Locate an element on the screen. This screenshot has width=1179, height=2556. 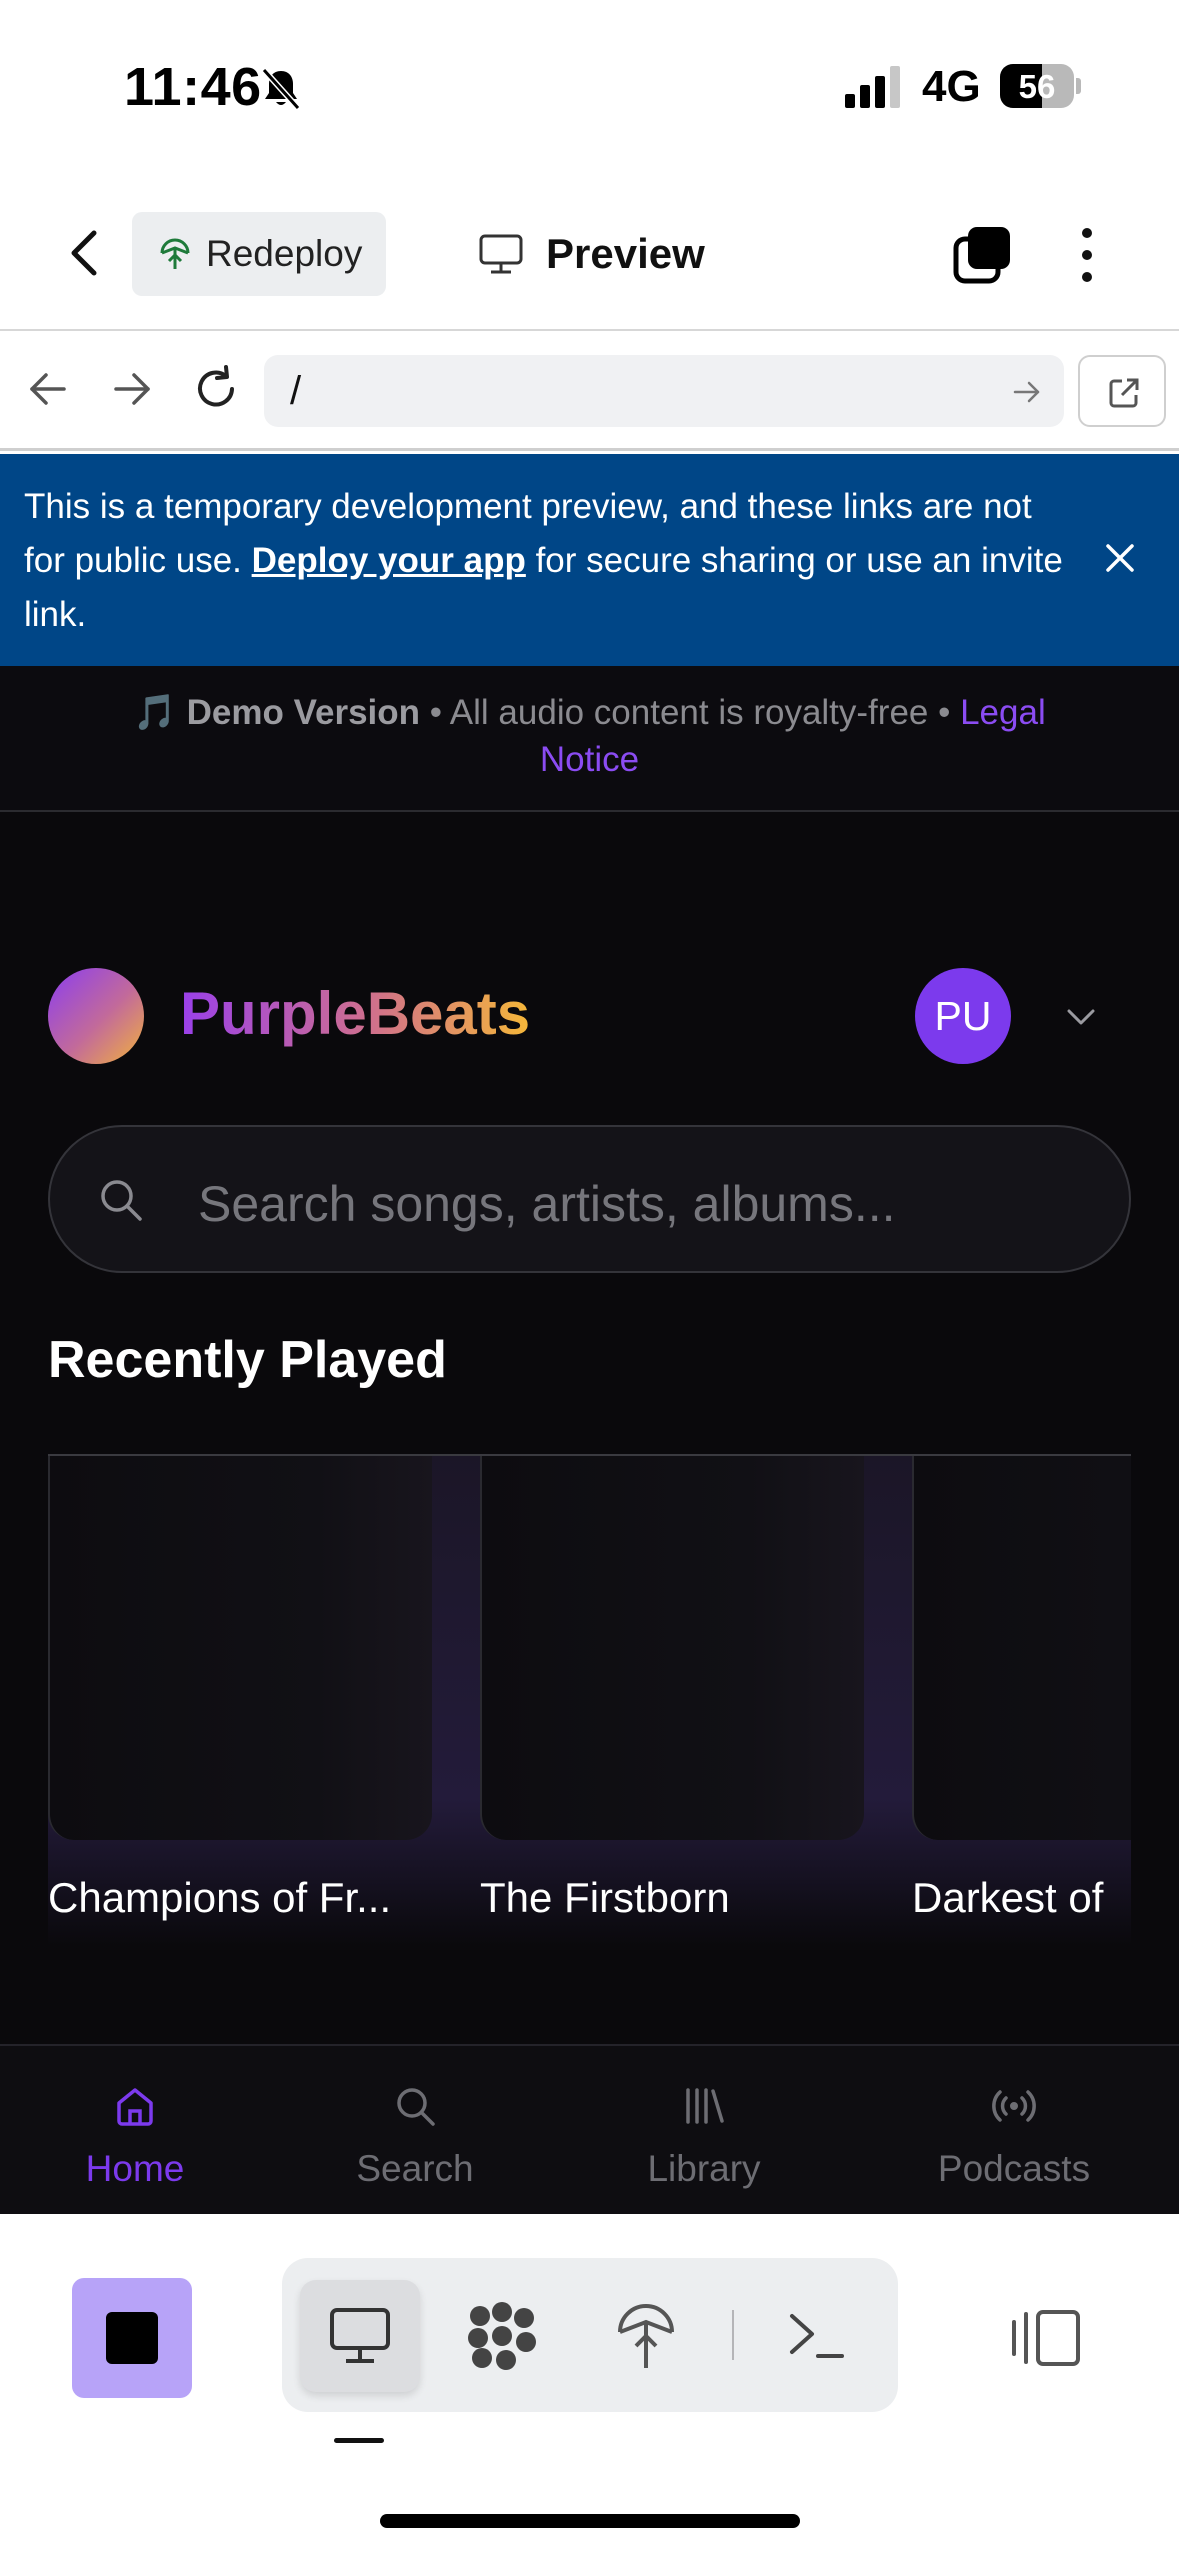
url-path: / is located at coordinates (296, 391).